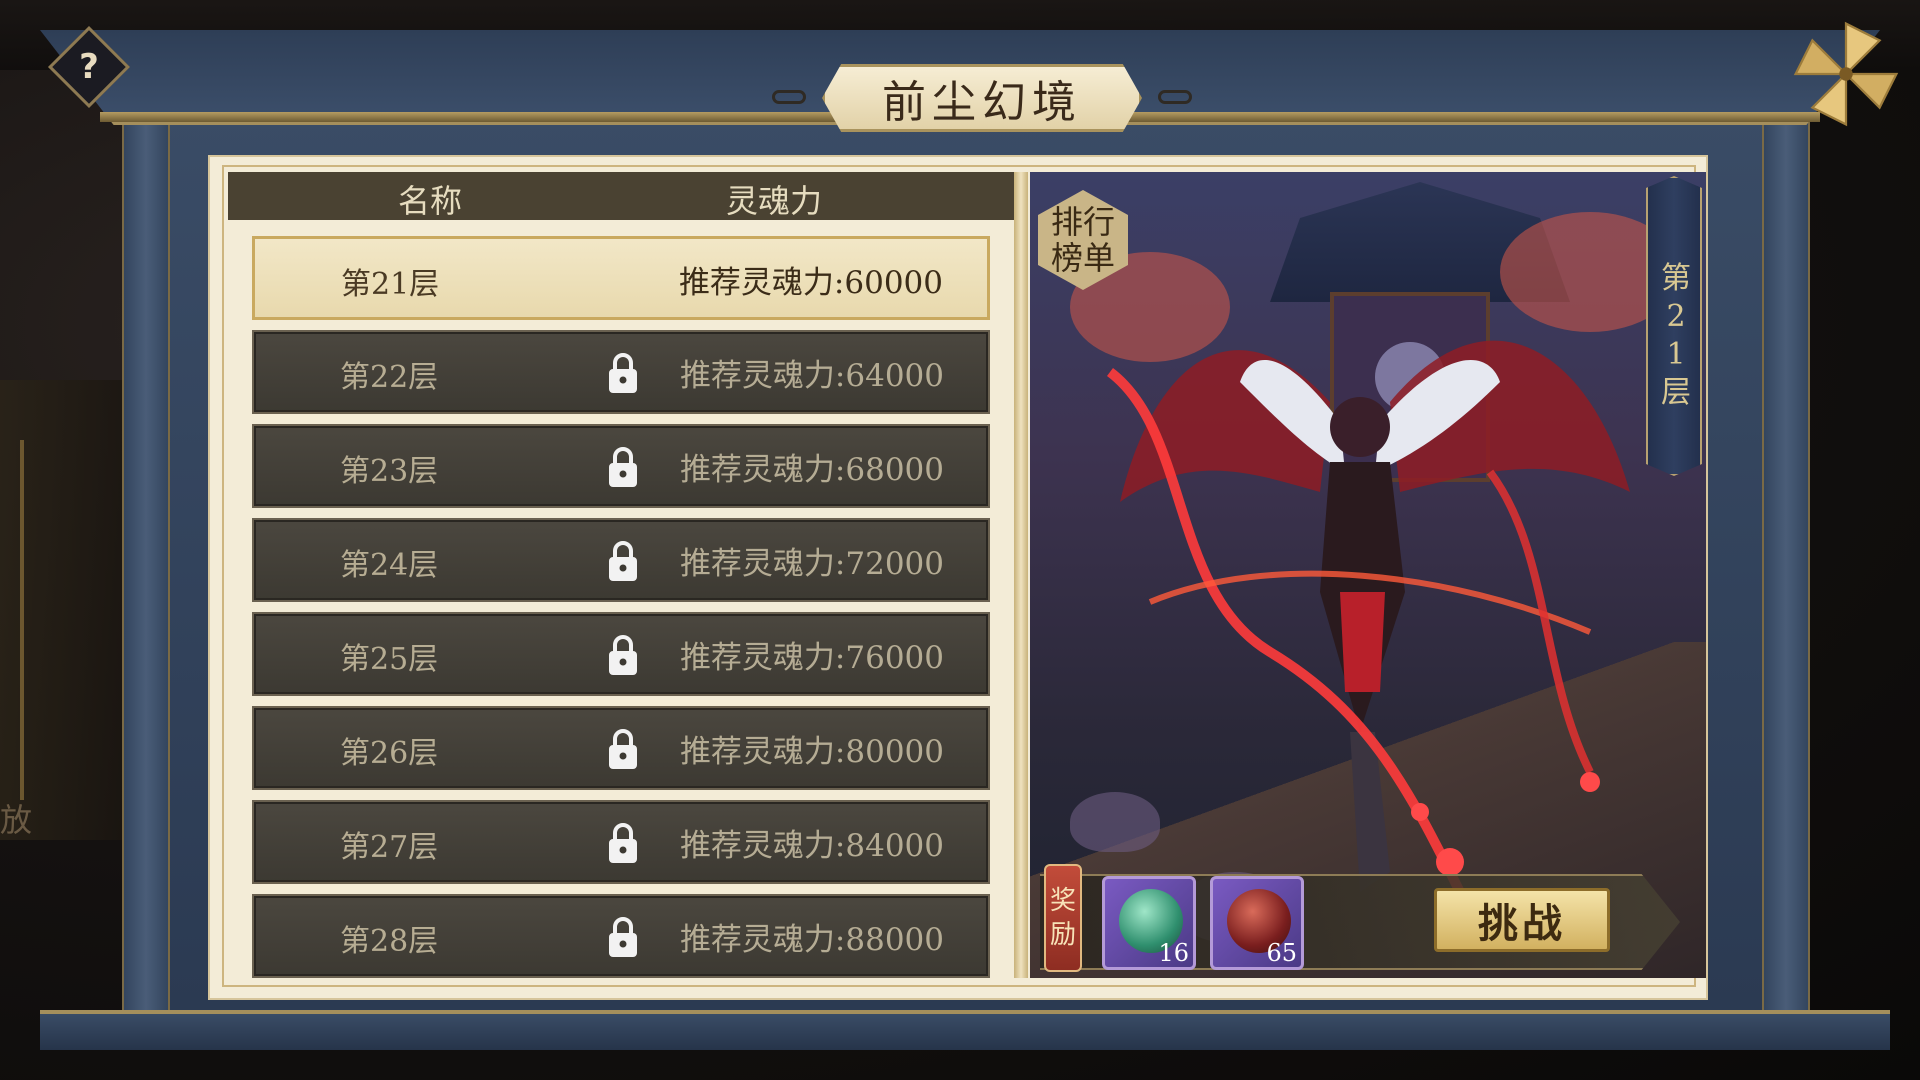  Describe the element at coordinates (789, 97) in the screenshot. I see `title-knob-left` at that location.